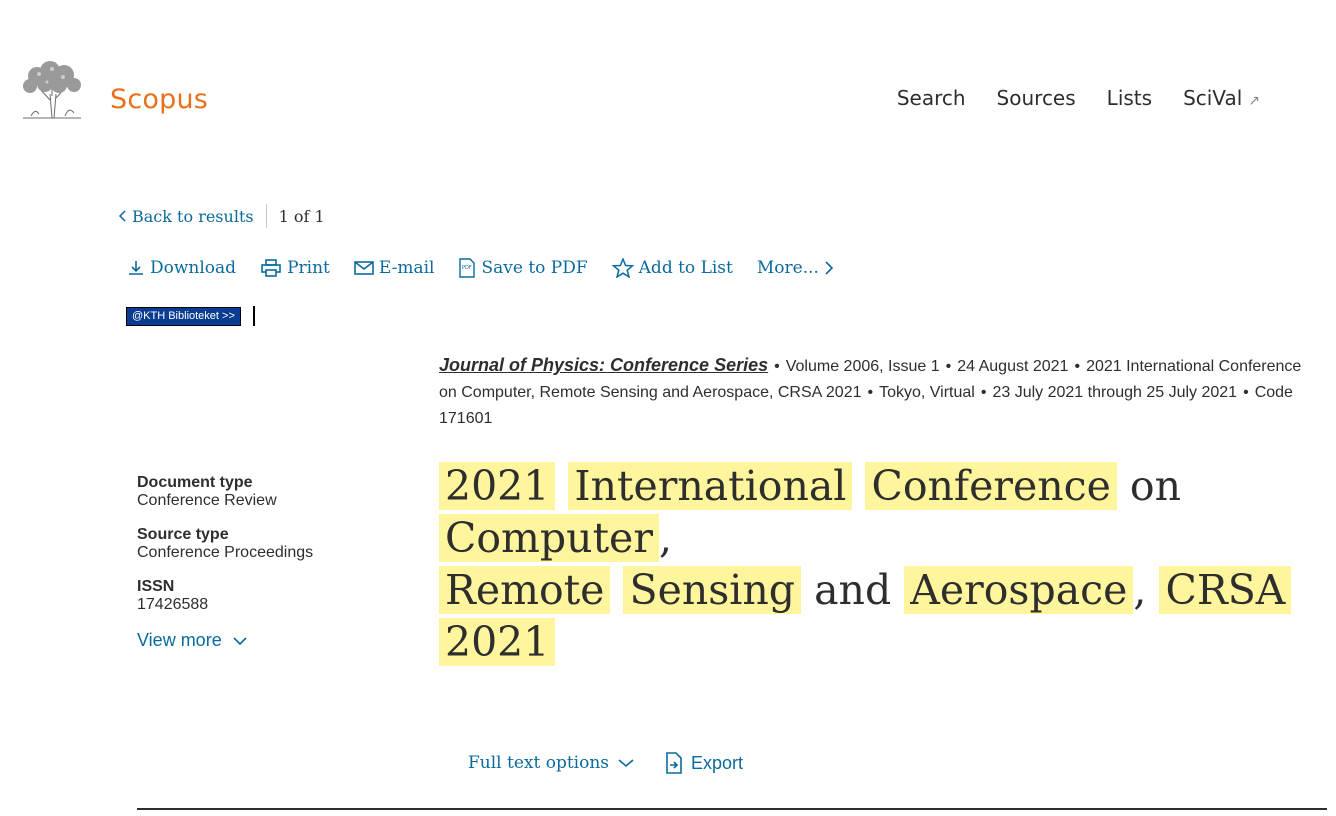  Describe the element at coordinates (1254, 101) in the screenshot. I see `external-arrow-icon: ↗` at that location.